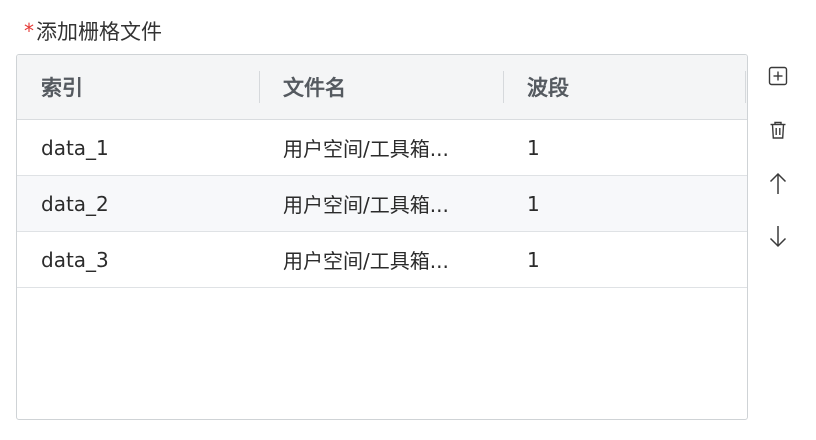  Describe the element at coordinates (75, 259) in the screenshot. I see `cell-index: data_3` at that location.